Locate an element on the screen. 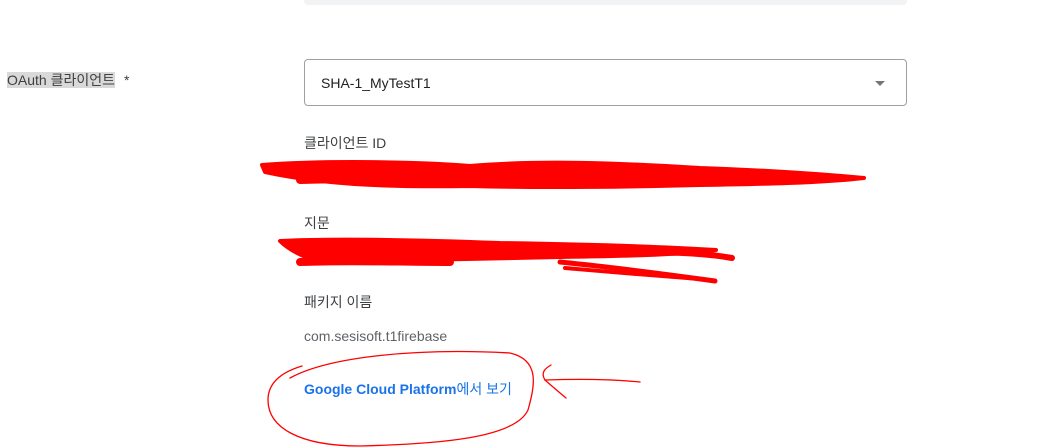 The image size is (1038, 448). package-name-label: 패키지 이름 is located at coordinates (338, 302).